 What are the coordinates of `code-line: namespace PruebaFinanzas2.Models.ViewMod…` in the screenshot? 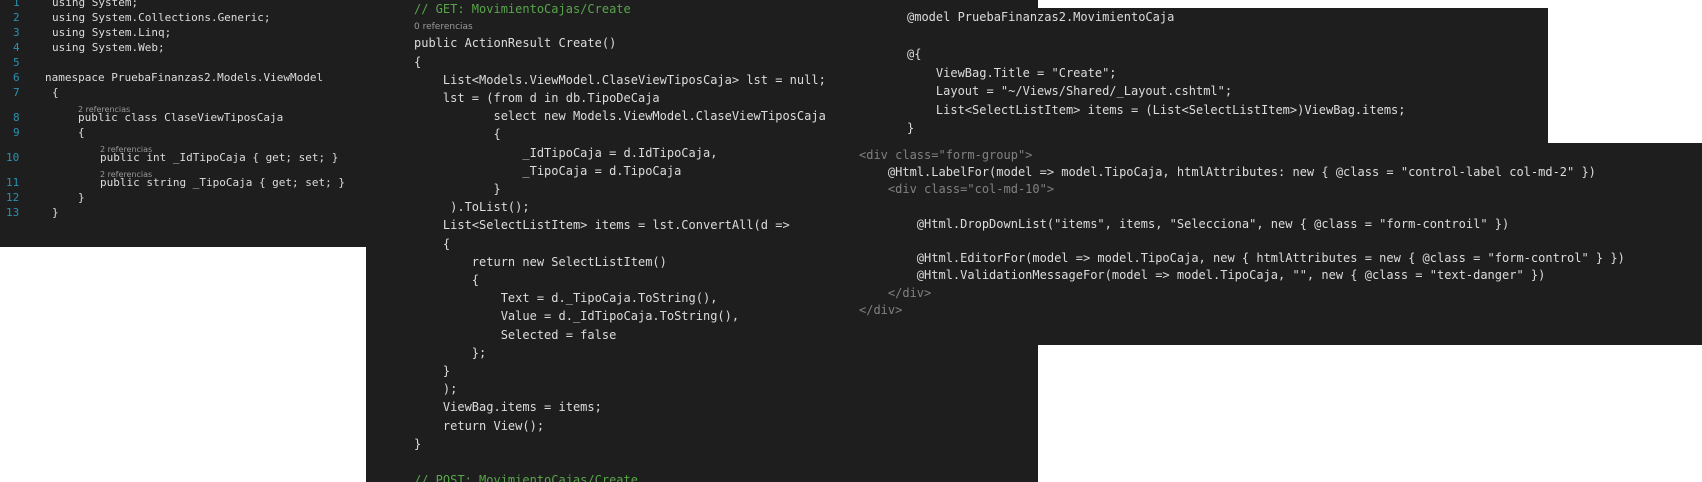 It's located at (184, 77).